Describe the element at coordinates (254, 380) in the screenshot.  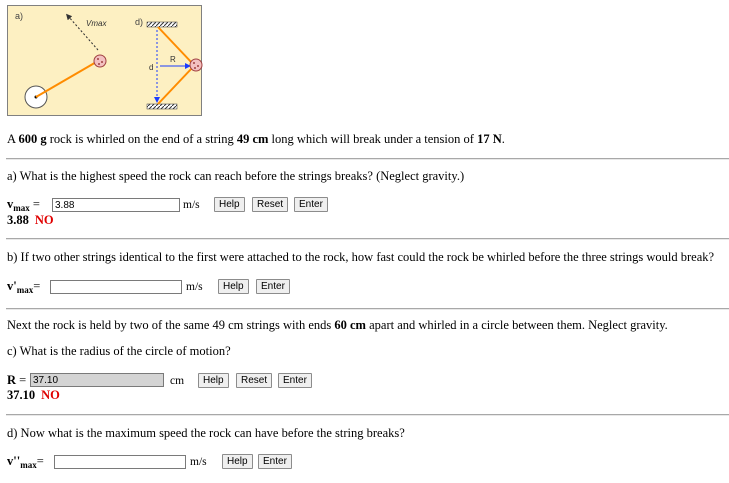
I see `part-c-reset-button: Reset` at that location.